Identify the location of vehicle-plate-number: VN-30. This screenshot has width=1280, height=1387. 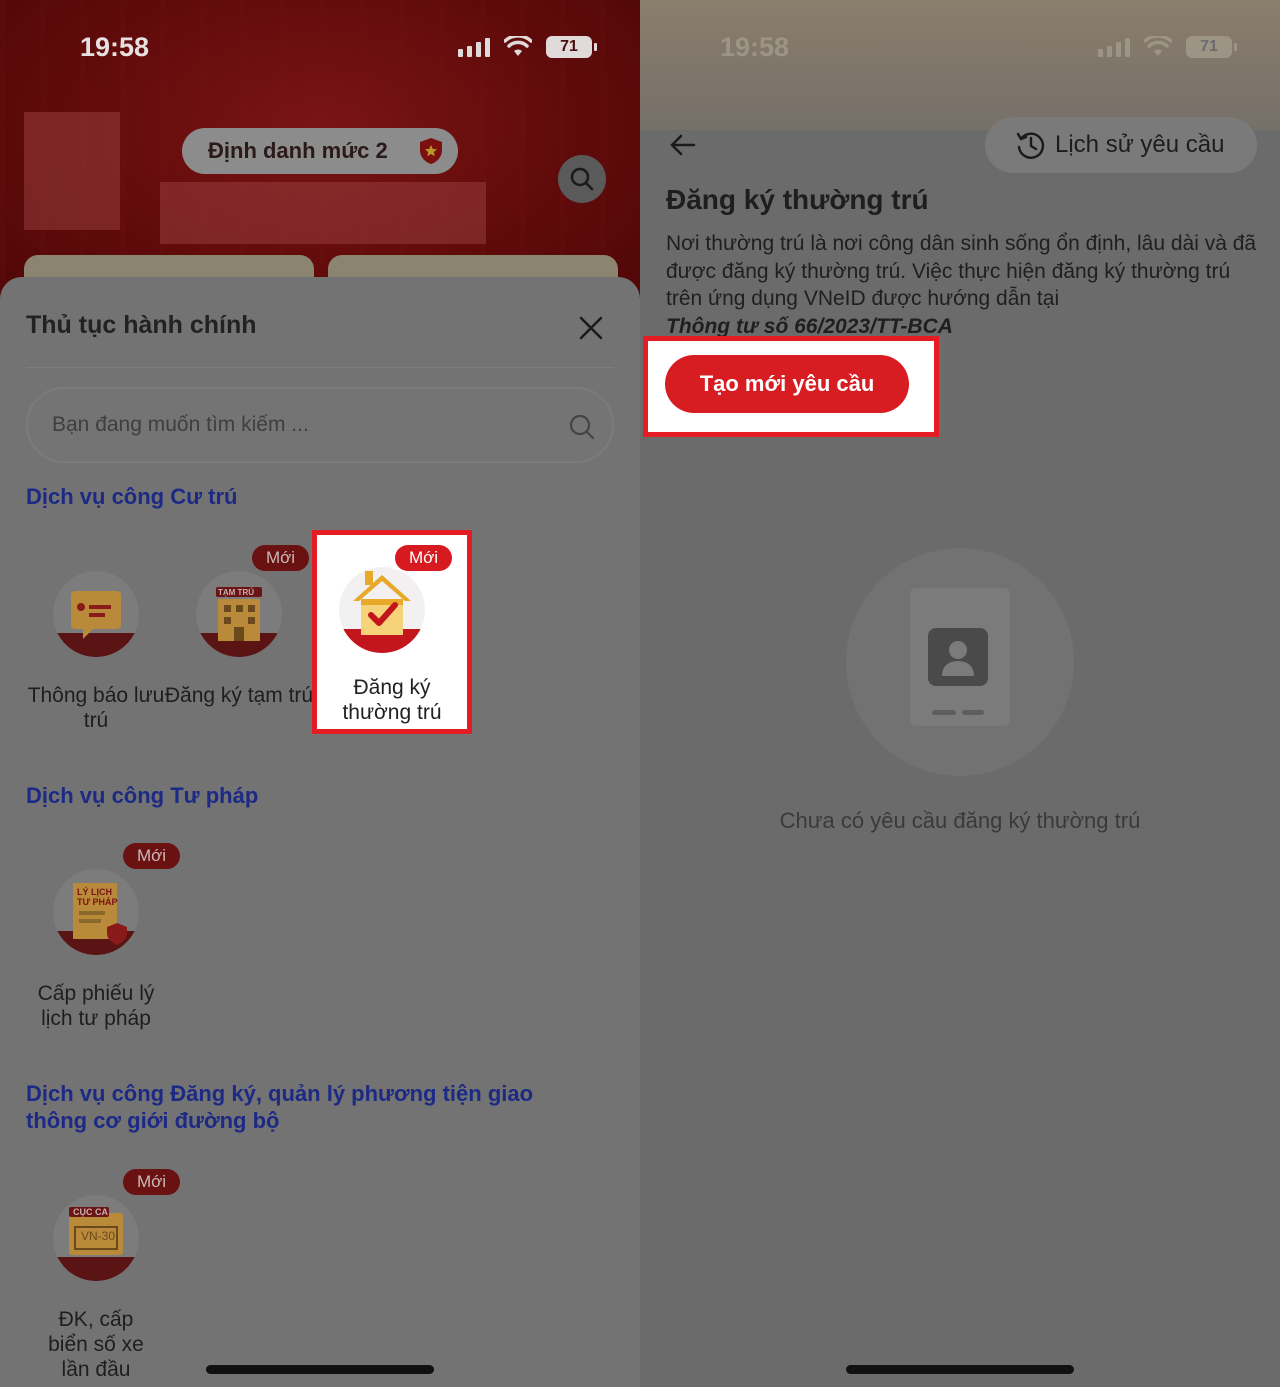
(98, 1236).